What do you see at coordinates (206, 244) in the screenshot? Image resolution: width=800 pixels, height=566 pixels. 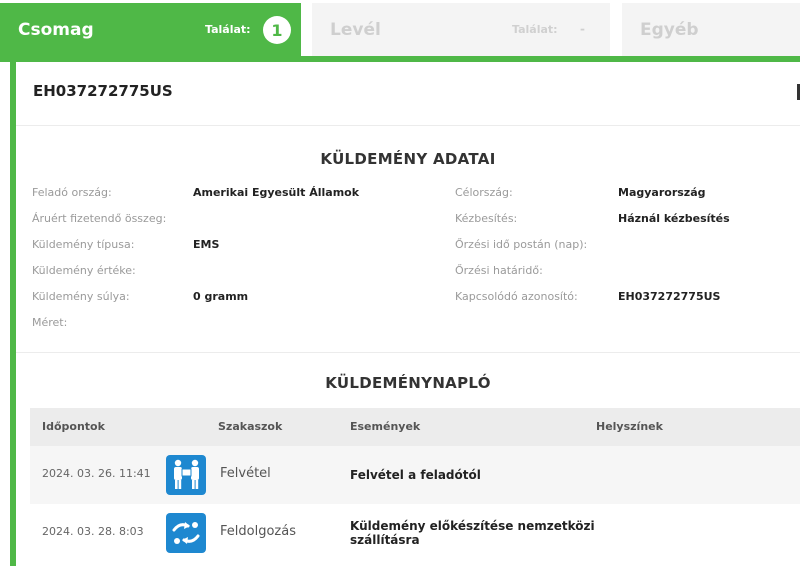 I see `shipment-type-value: EMS` at bounding box center [206, 244].